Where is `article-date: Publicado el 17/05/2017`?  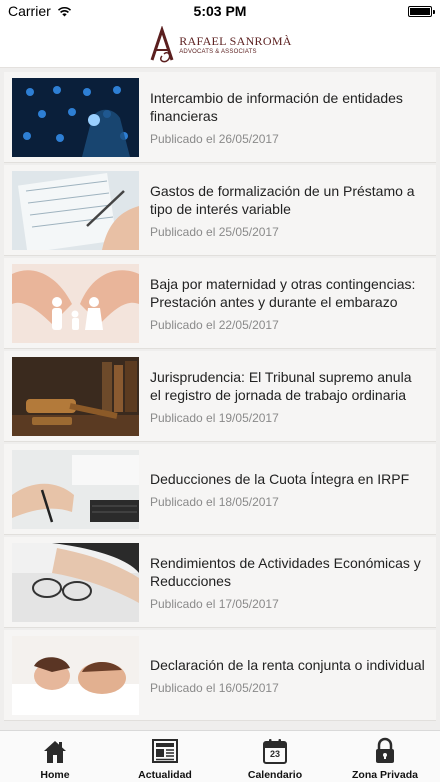
article-date: Publicado el 17/05/2017 is located at coordinates (214, 603).